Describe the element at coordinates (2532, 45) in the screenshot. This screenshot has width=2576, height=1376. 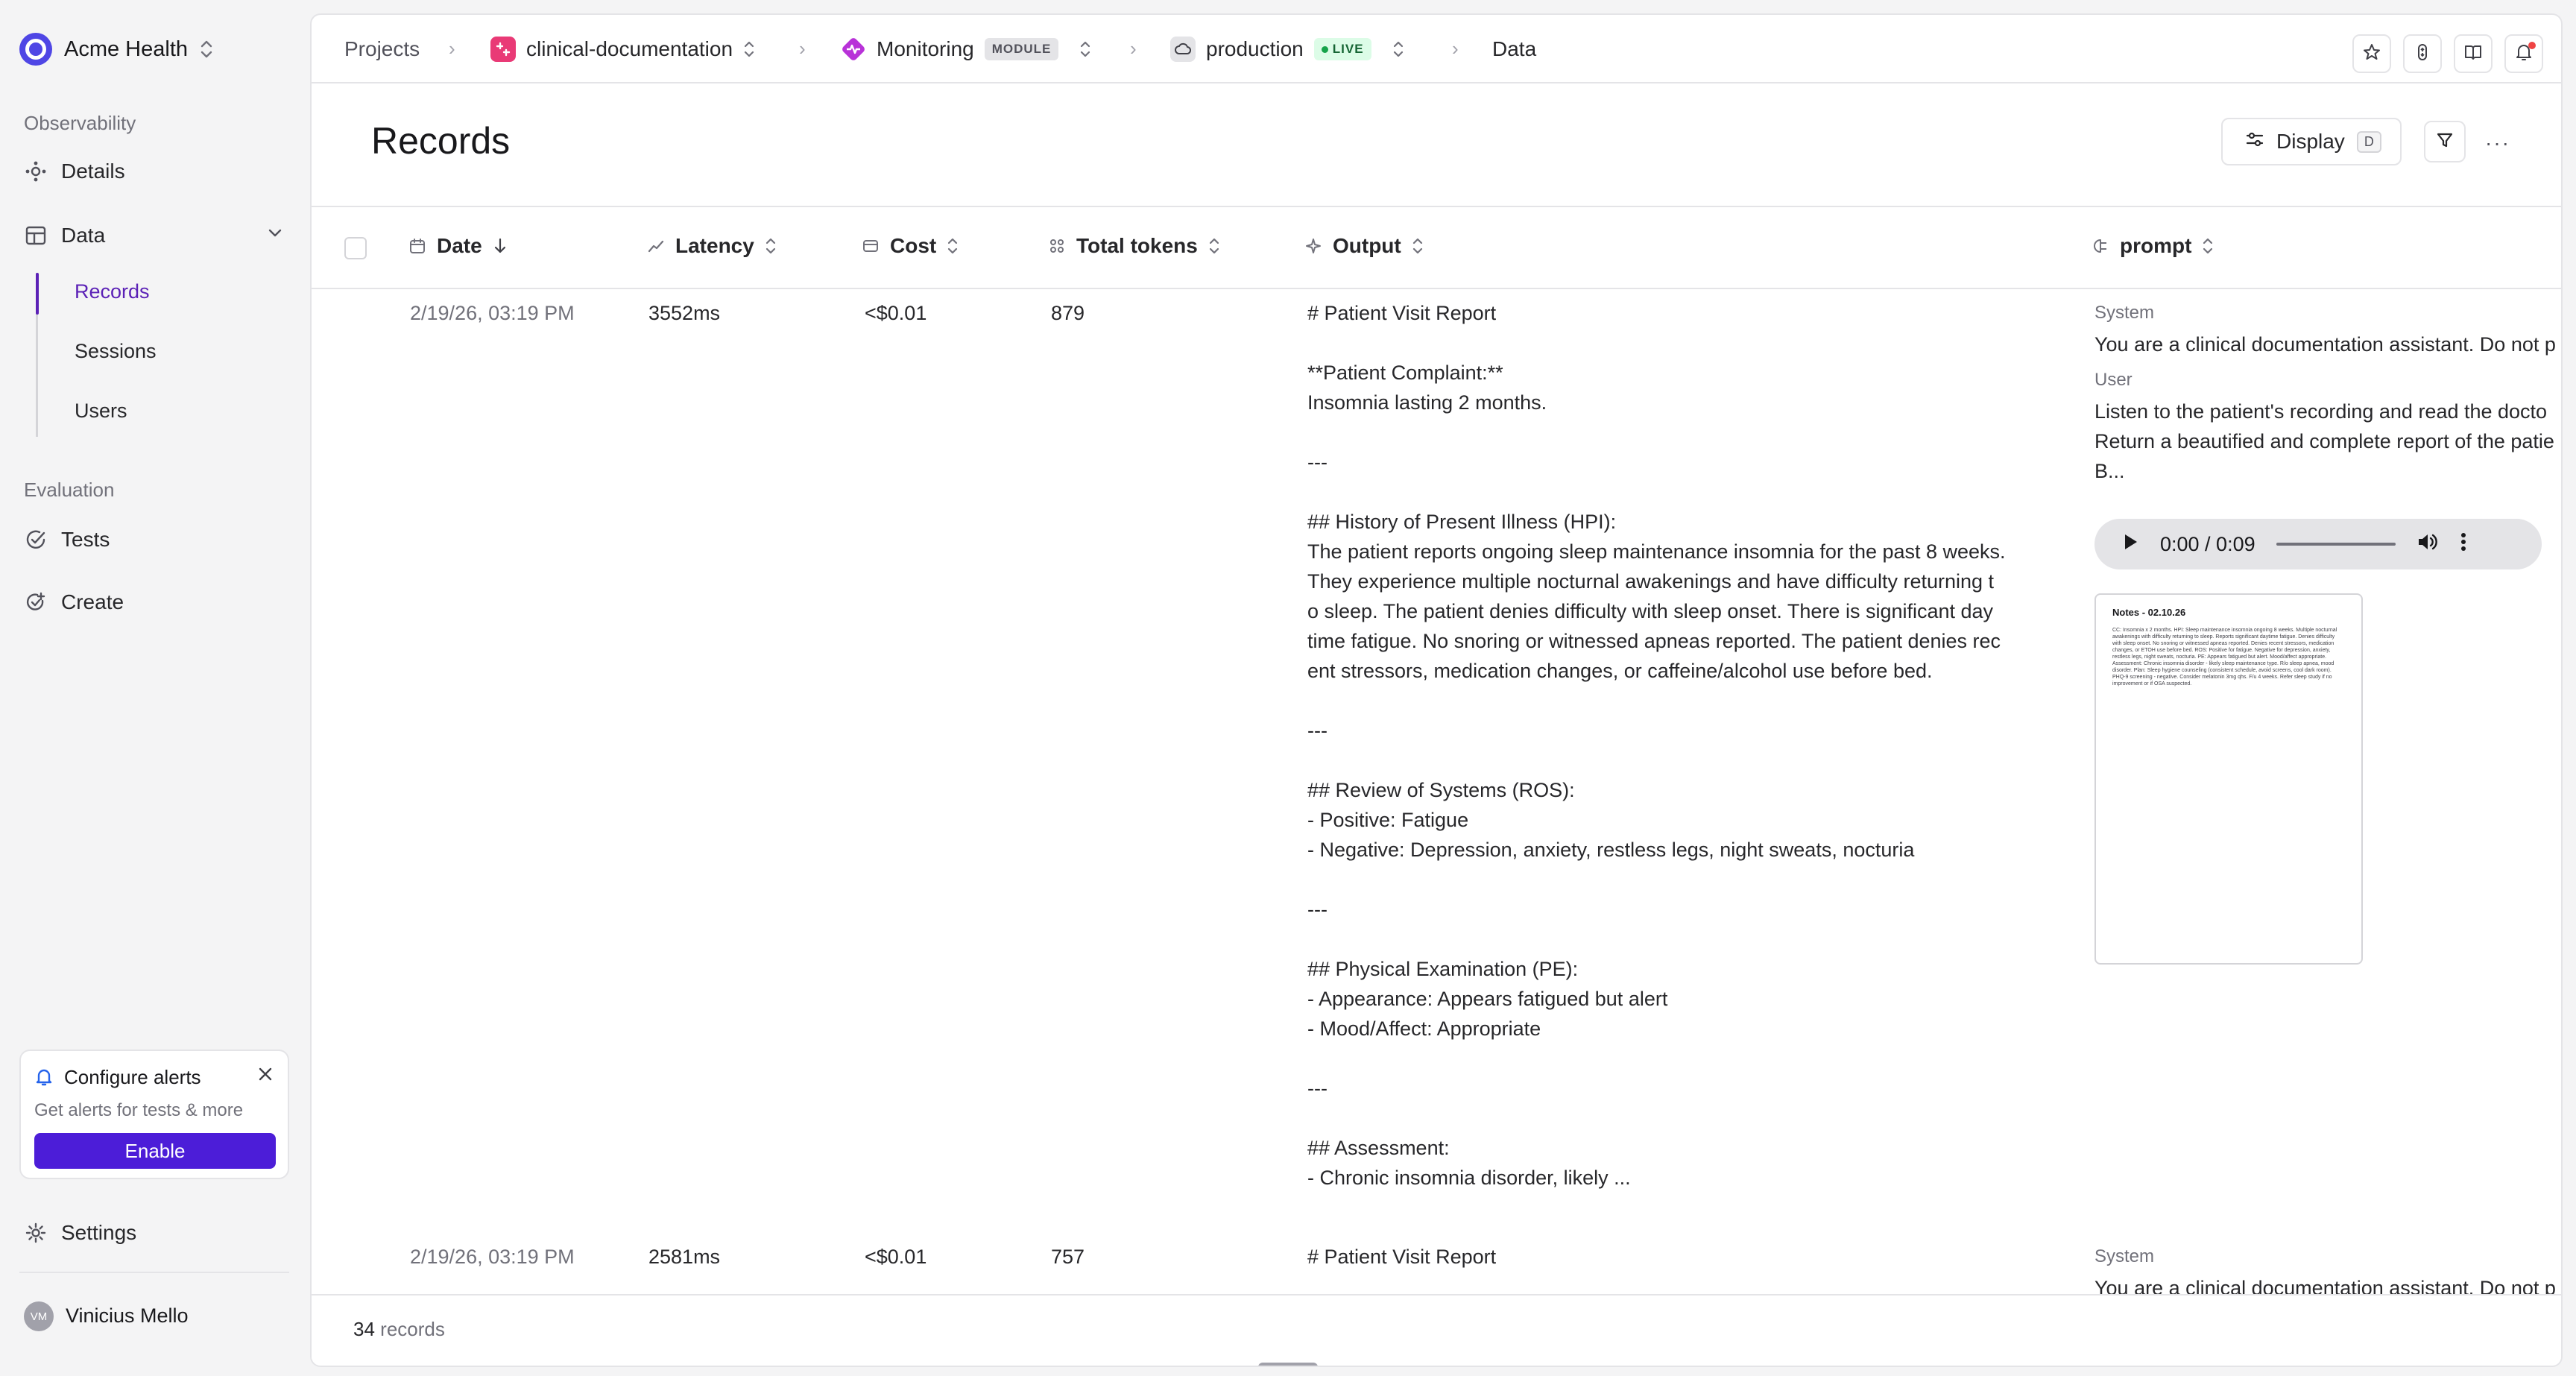
I see `notification-dot` at that location.